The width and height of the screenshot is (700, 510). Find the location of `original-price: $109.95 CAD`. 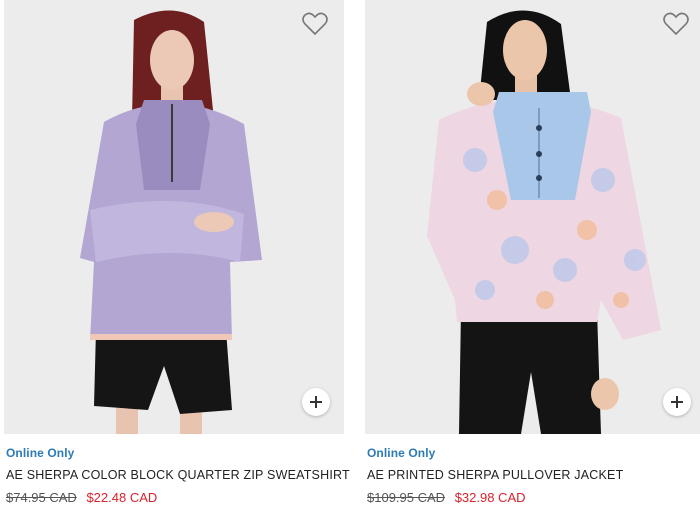

original-price: $109.95 CAD is located at coordinates (406, 497).